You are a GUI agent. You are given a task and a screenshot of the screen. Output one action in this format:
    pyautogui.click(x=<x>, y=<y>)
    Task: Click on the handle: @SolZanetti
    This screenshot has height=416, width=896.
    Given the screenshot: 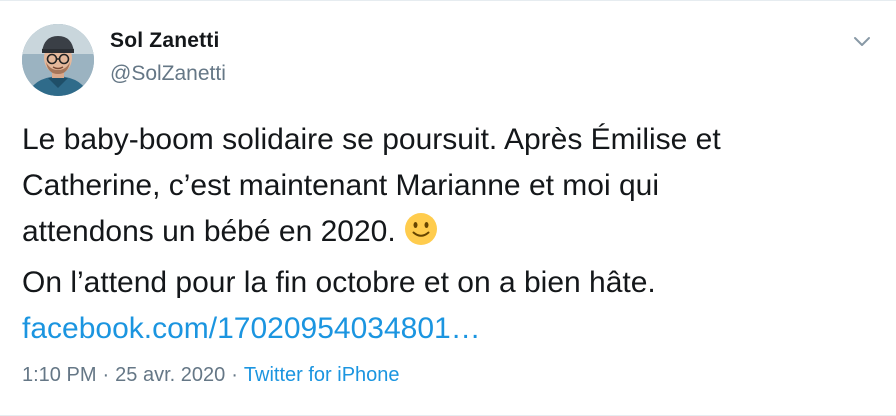 What is the action you would take?
    pyautogui.click(x=168, y=74)
    